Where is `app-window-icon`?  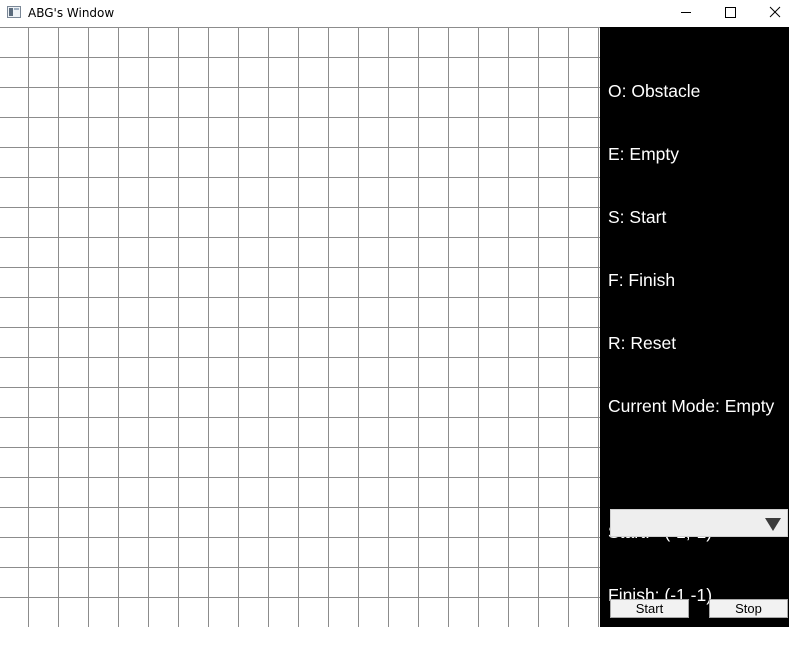 app-window-icon is located at coordinates (14, 12).